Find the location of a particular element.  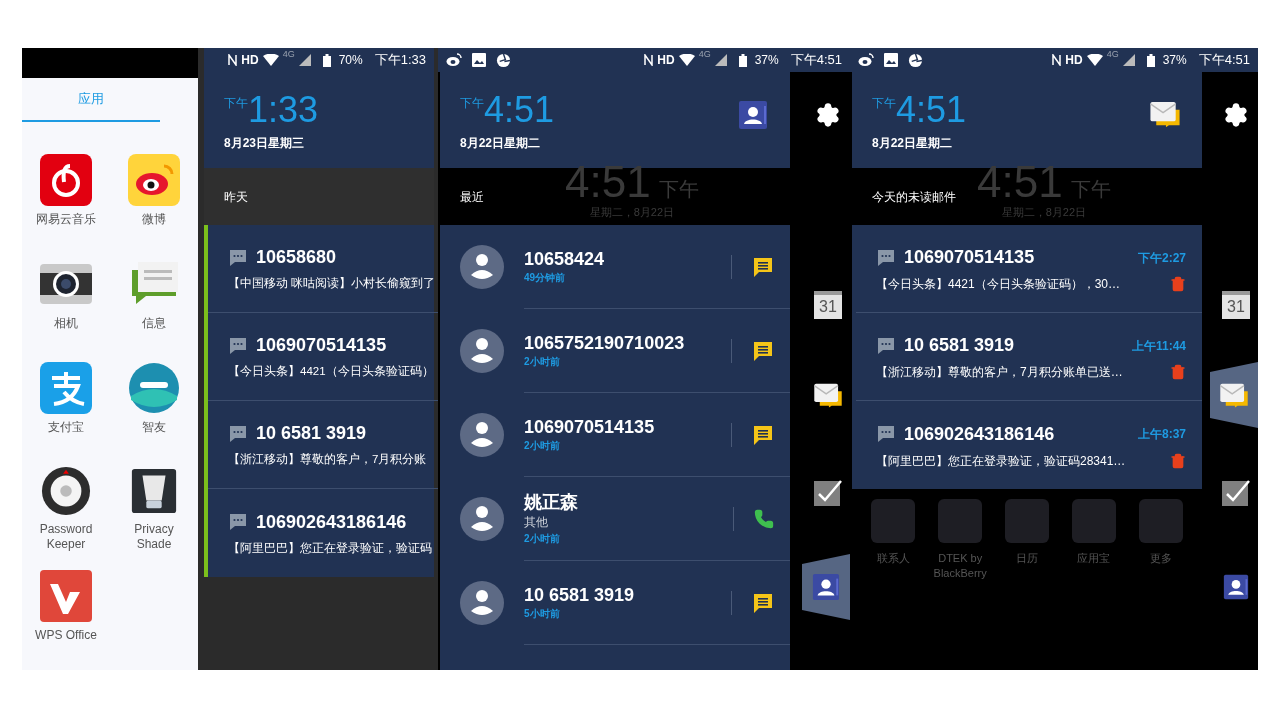

message-preview: 【阿里巴巴】您正在登录验证，验证码 is located at coordinates (330, 548).